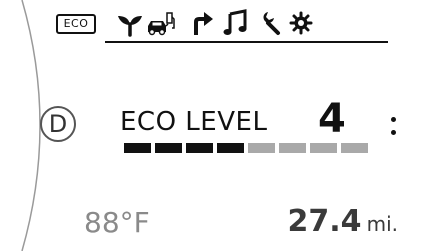 The height and width of the screenshot is (251, 424). What do you see at coordinates (76, 24) in the screenshot?
I see `eco-mode-badge: ECO` at bounding box center [76, 24].